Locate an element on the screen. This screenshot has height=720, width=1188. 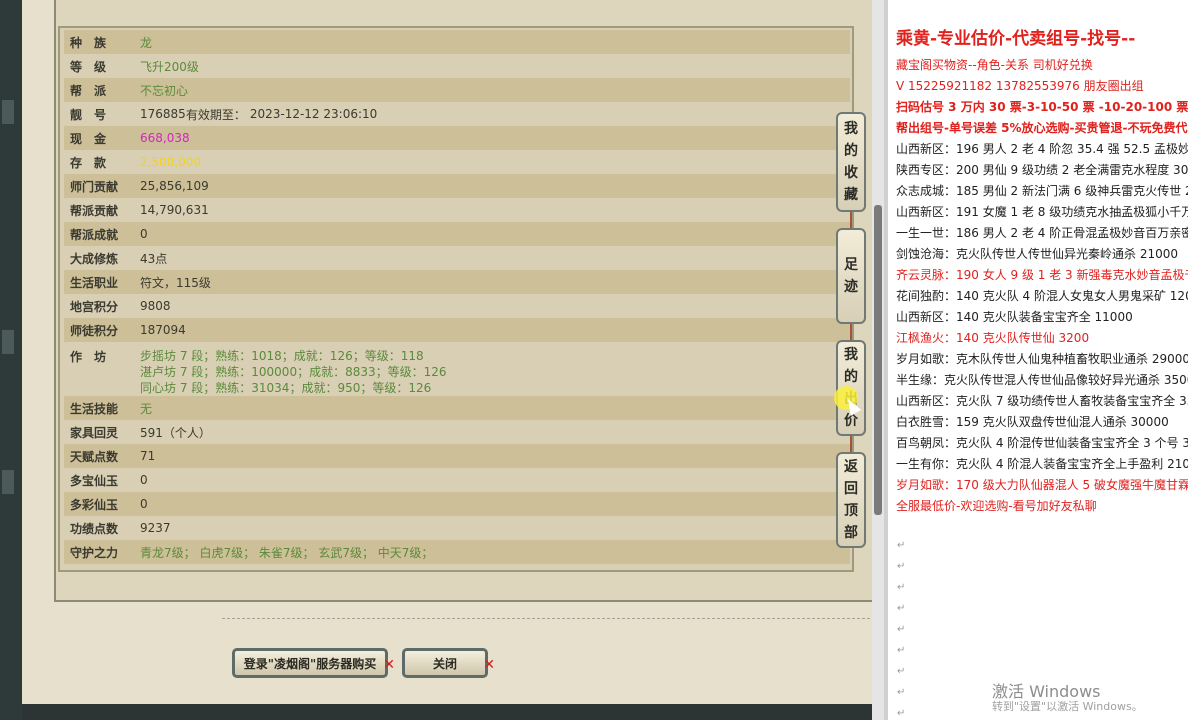
info-row: 师门贡献 25,856,109 is located at coordinates (457, 186).